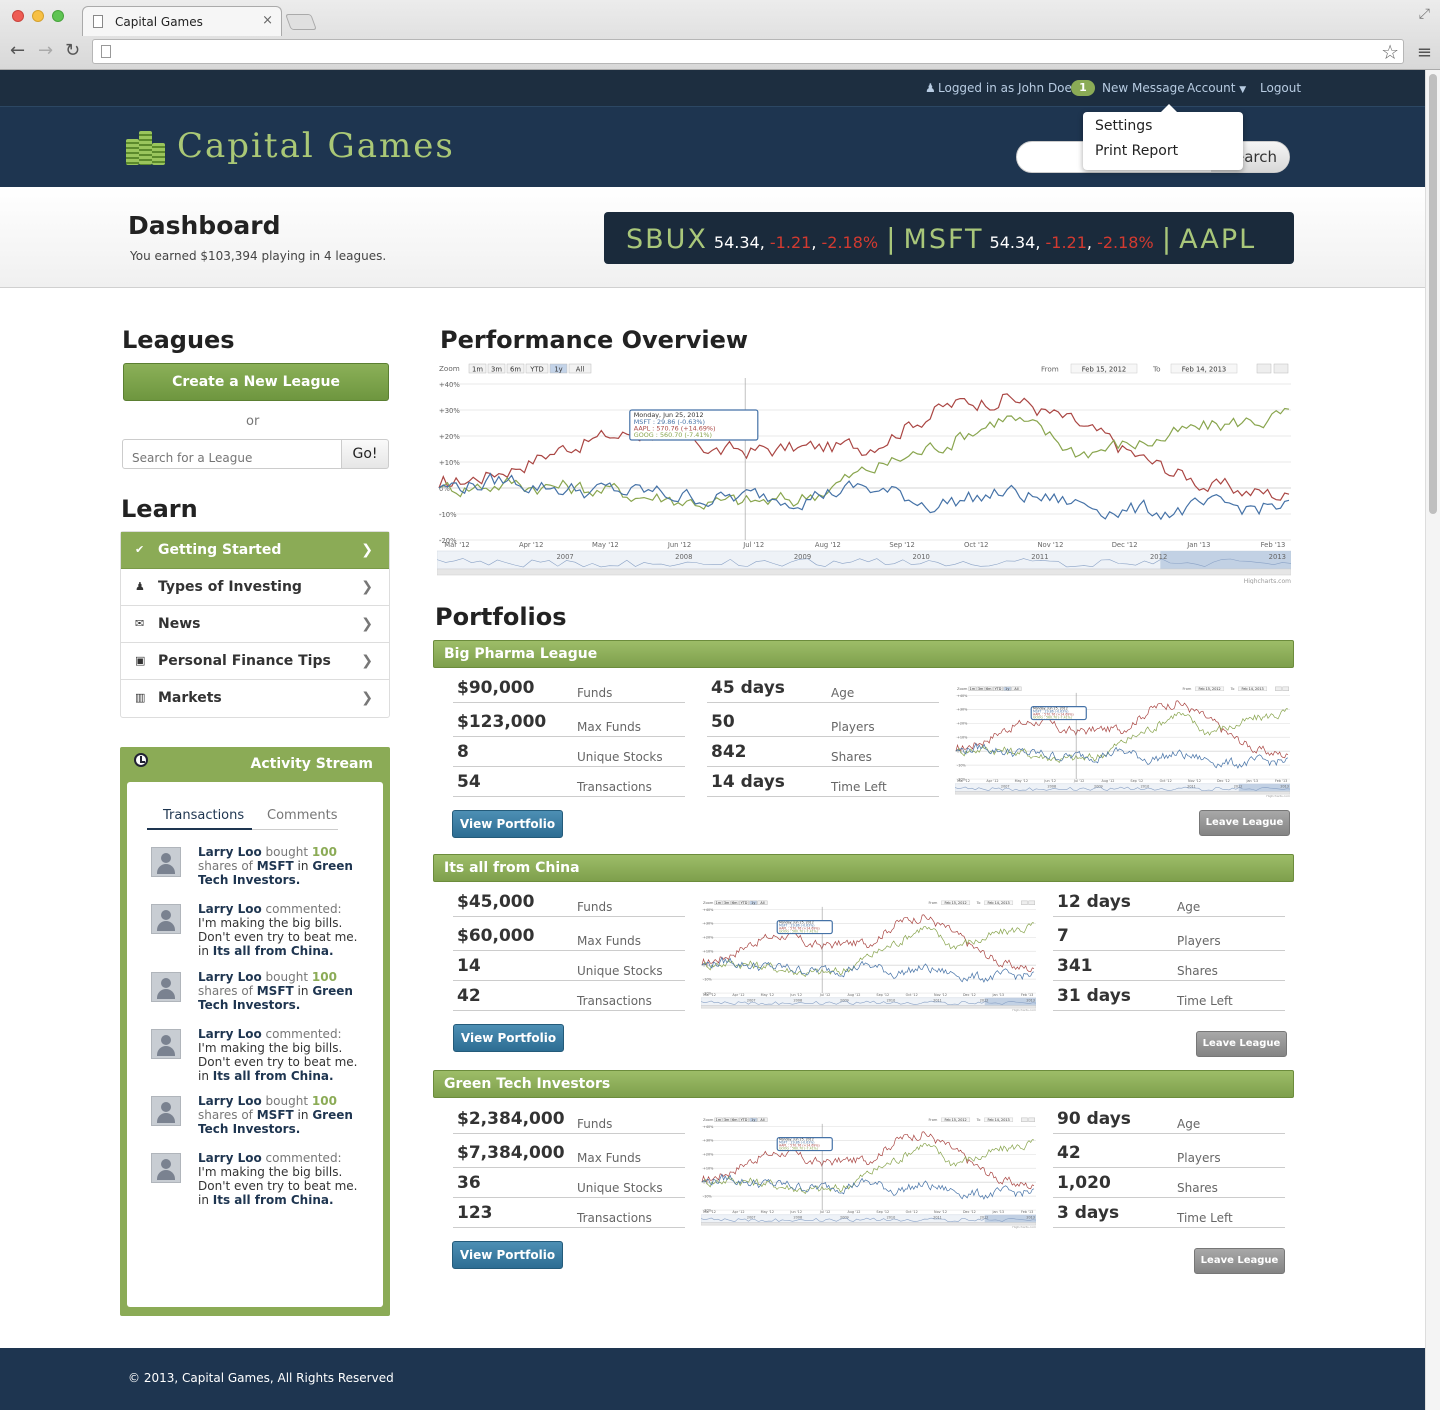 The image size is (1440, 1410). I want to click on reload-icon: ↻, so click(72, 50).